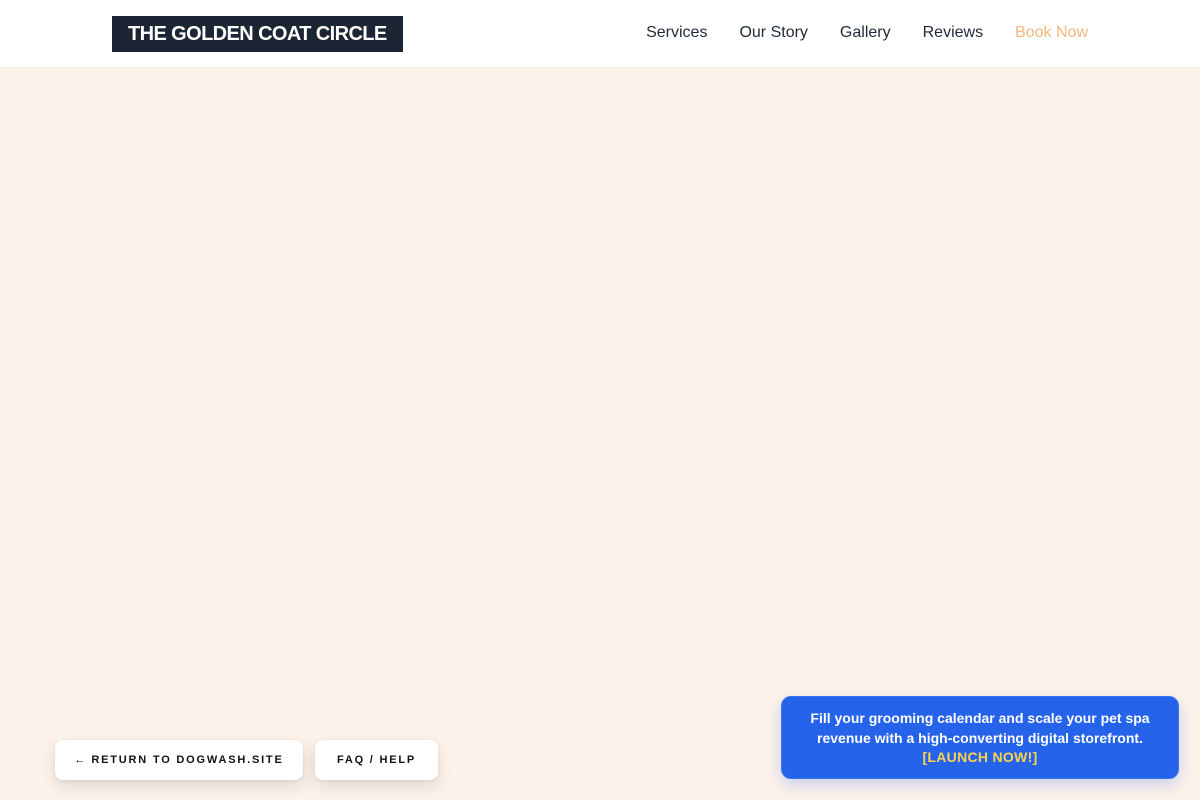 This screenshot has width=1200, height=800. Describe the element at coordinates (80, 760) in the screenshot. I see `arrow-left-icon: ←` at that location.